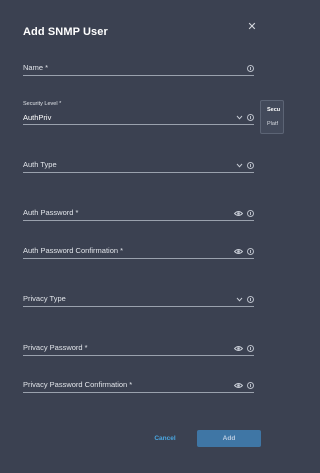  What do you see at coordinates (165, 438) in the screenshot?
I see `cancel-button: Cancel` at bounding box center [165, 438].